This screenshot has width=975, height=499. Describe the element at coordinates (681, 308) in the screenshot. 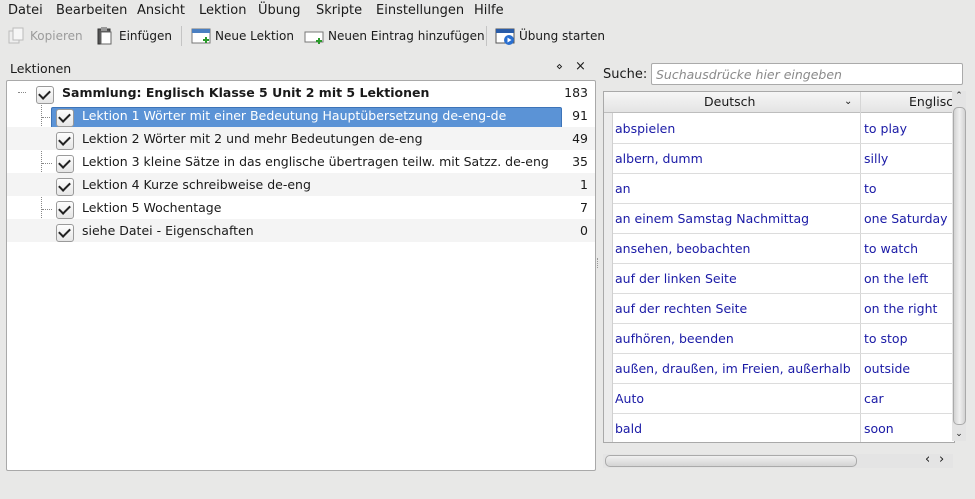

I see `cell-deutsch: auf der rechten Seite` at that location.